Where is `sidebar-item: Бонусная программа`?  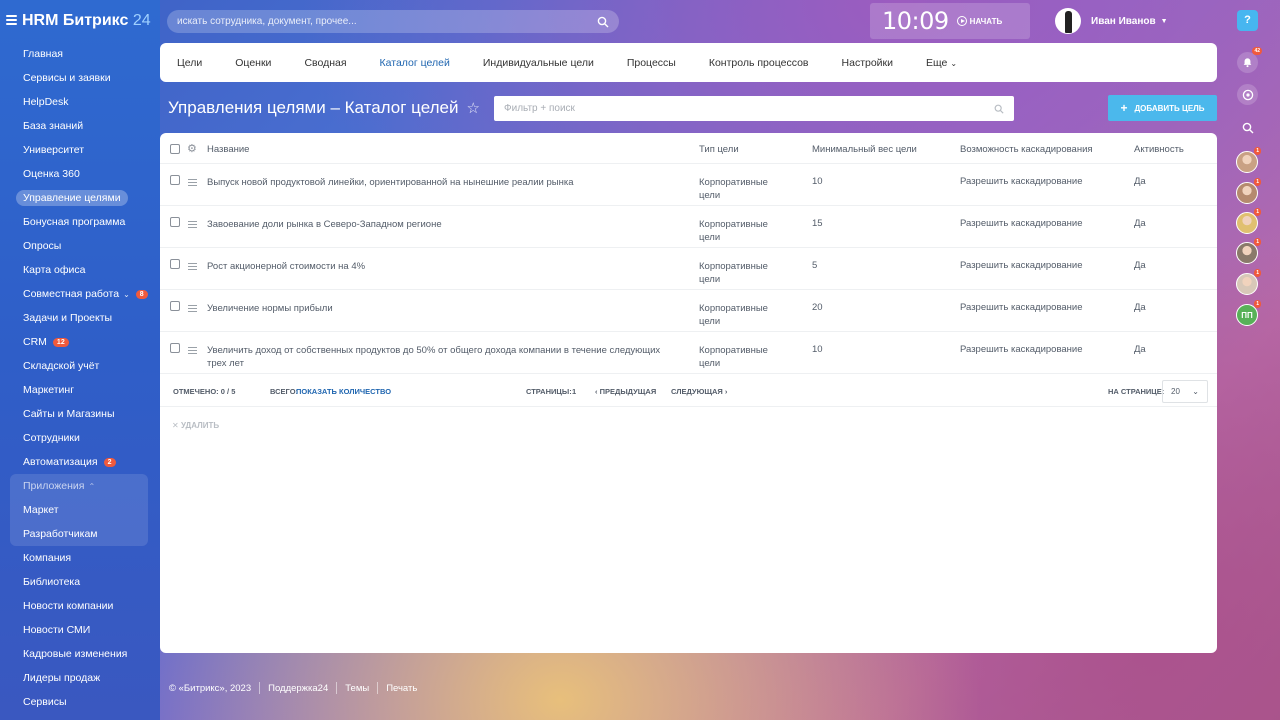
sidebar-item: Бонусная программа is located at coordinates (80, 222).